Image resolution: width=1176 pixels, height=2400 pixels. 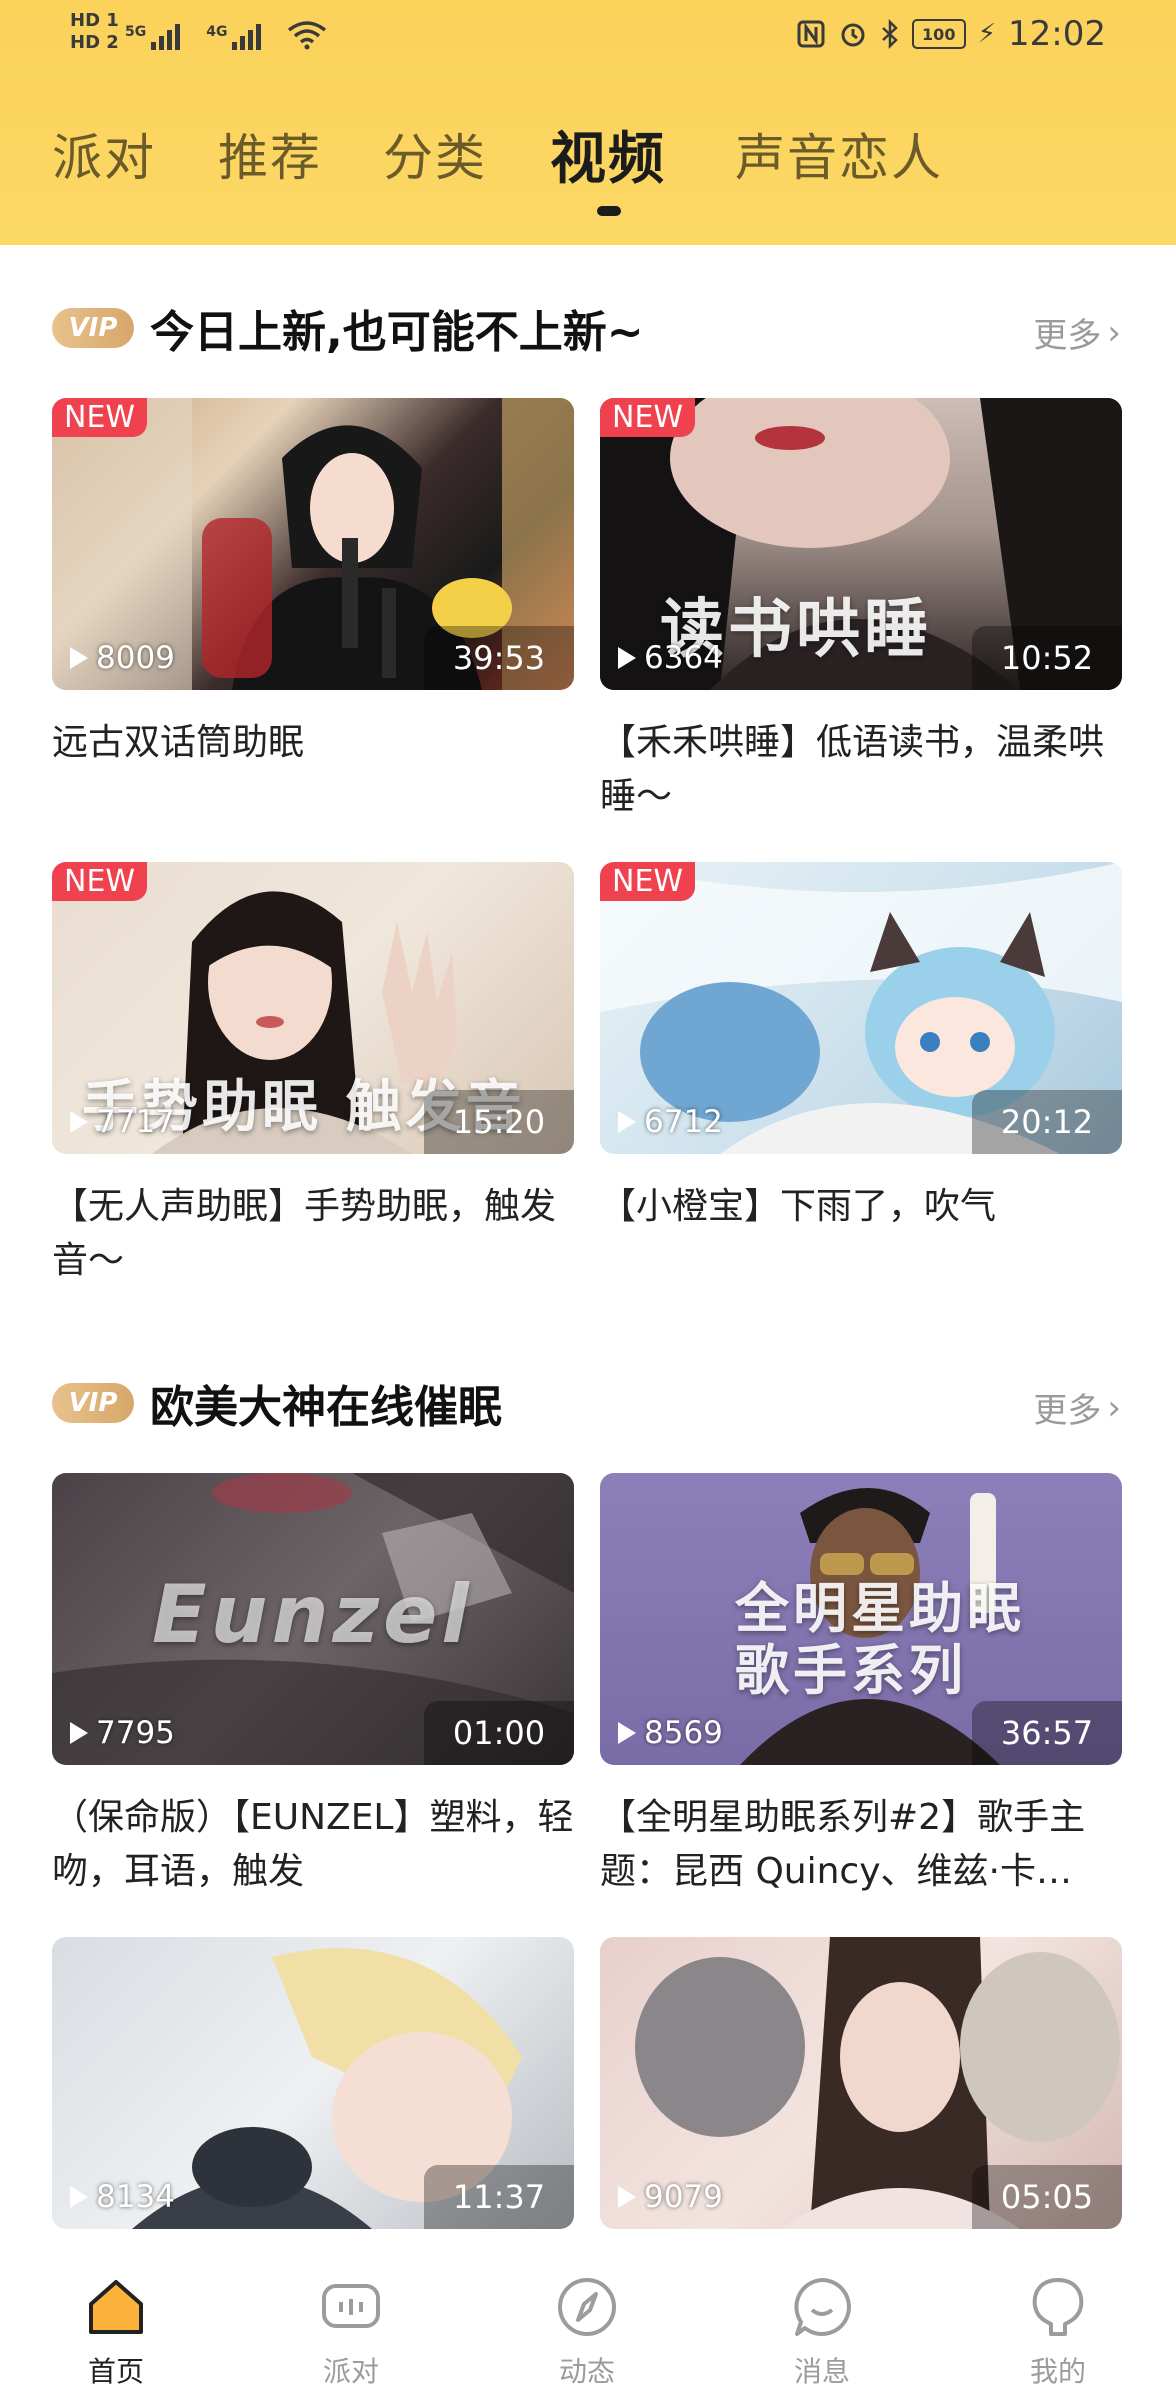 What do you see at coordinates (234, 37) in the screenshot?
I see `signal-4g-icon: 4G` at bounding box center [234, 37].